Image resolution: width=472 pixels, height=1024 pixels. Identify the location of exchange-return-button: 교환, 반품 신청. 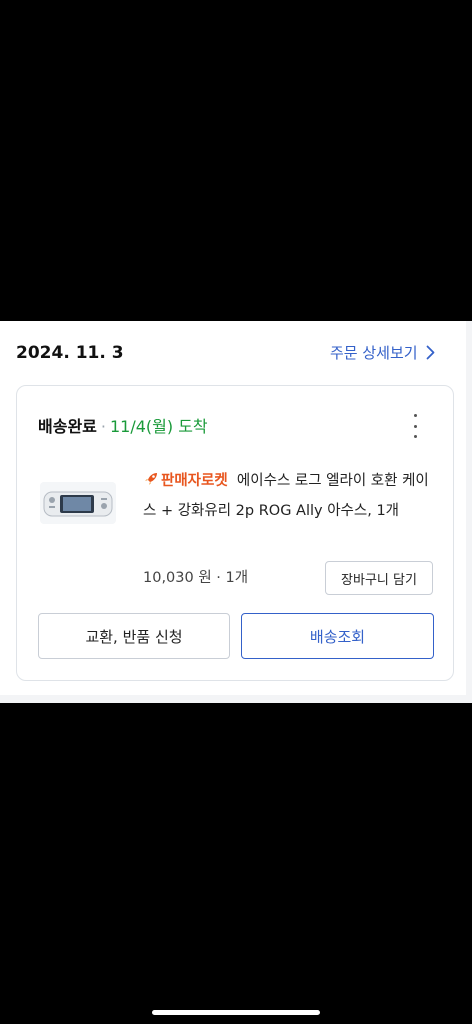
(134, 636).